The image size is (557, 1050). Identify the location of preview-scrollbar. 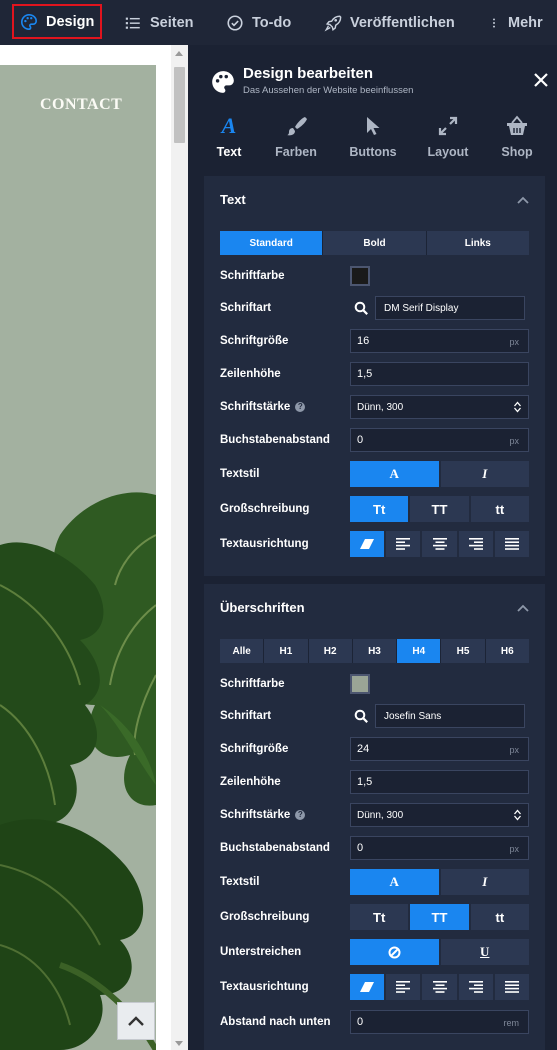
(179, 547).